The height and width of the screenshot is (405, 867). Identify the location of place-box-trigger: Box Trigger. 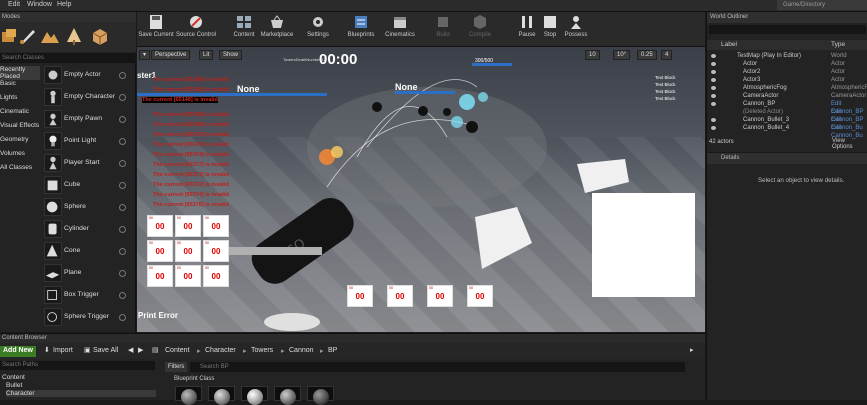
(89, 296).